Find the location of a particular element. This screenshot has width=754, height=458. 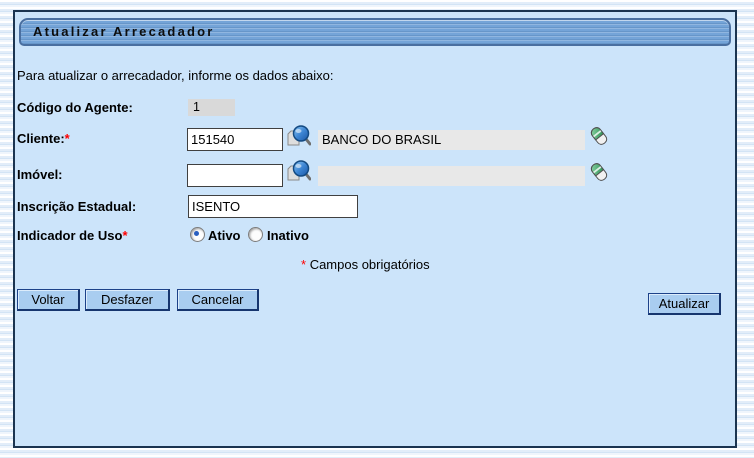

inscricao-estadual-label: Inscrição Estadual: is located at coordinates (77, 206).